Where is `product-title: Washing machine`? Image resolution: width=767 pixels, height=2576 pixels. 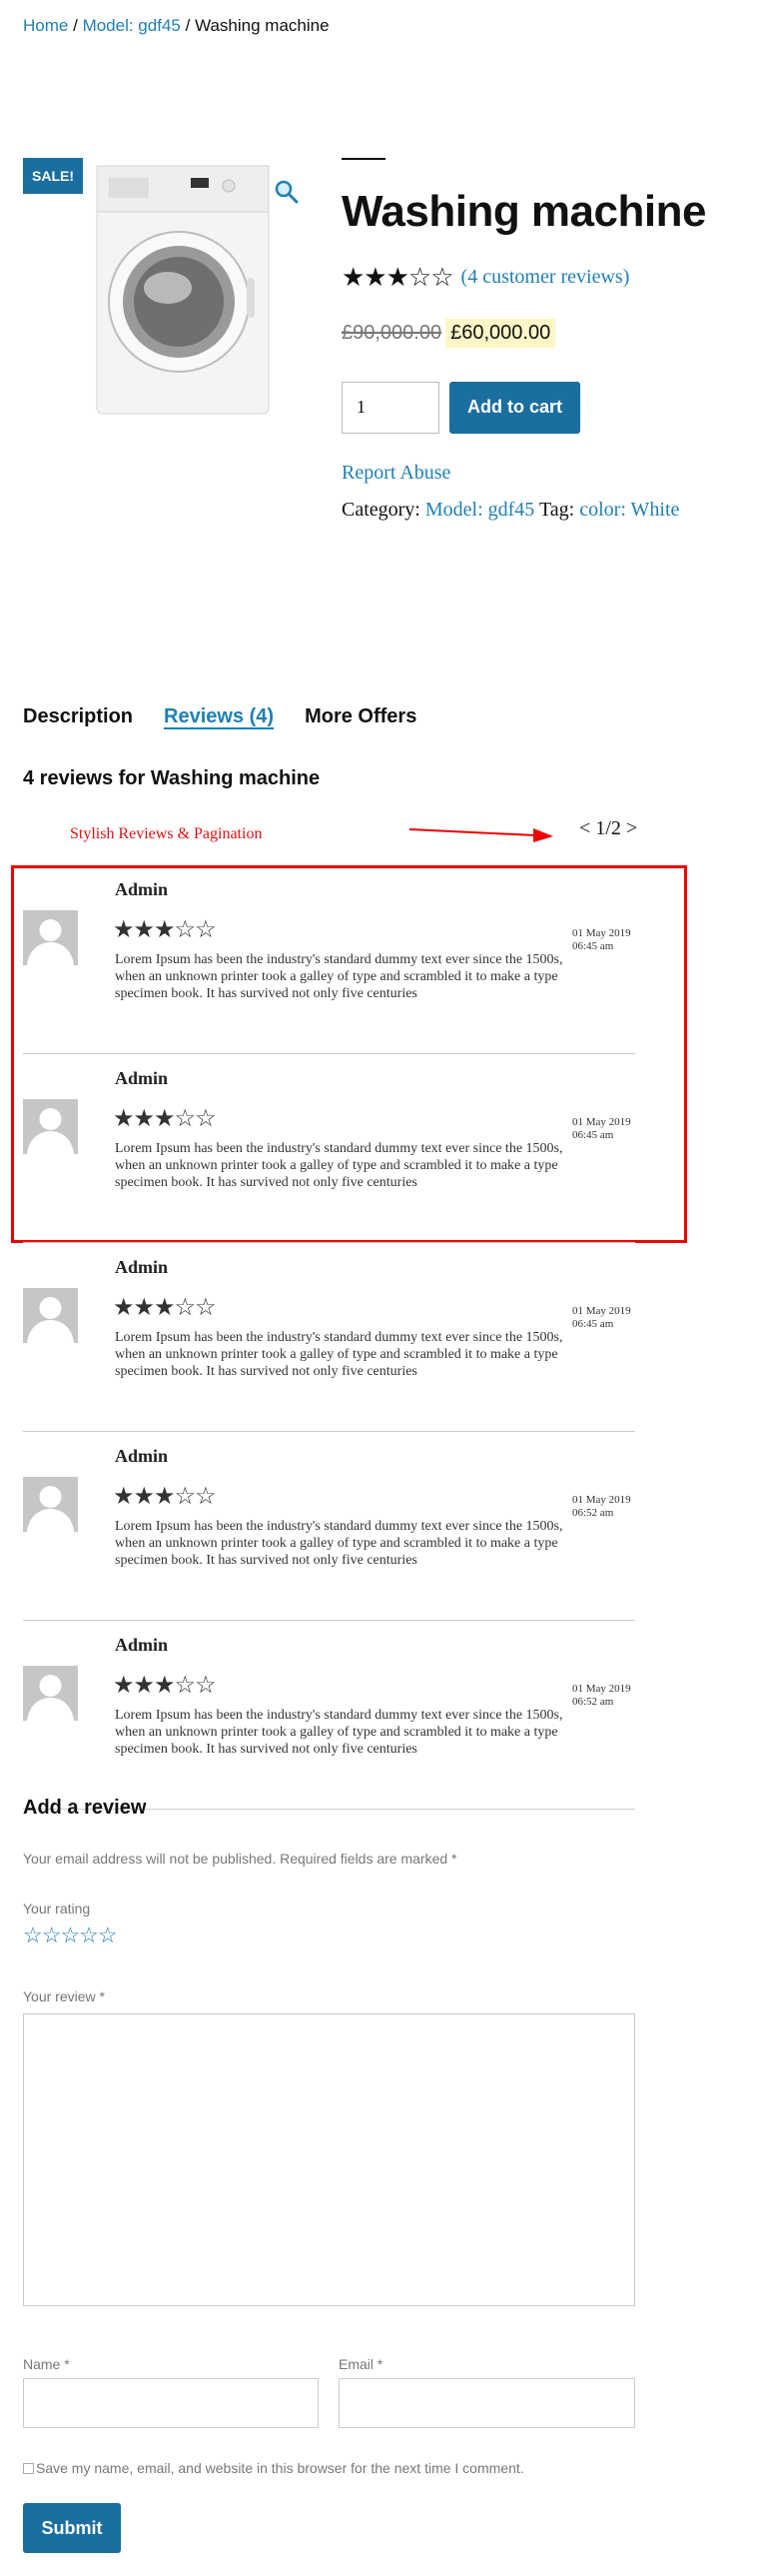
product-title: Washing machine is located at coordinates (524, 211).